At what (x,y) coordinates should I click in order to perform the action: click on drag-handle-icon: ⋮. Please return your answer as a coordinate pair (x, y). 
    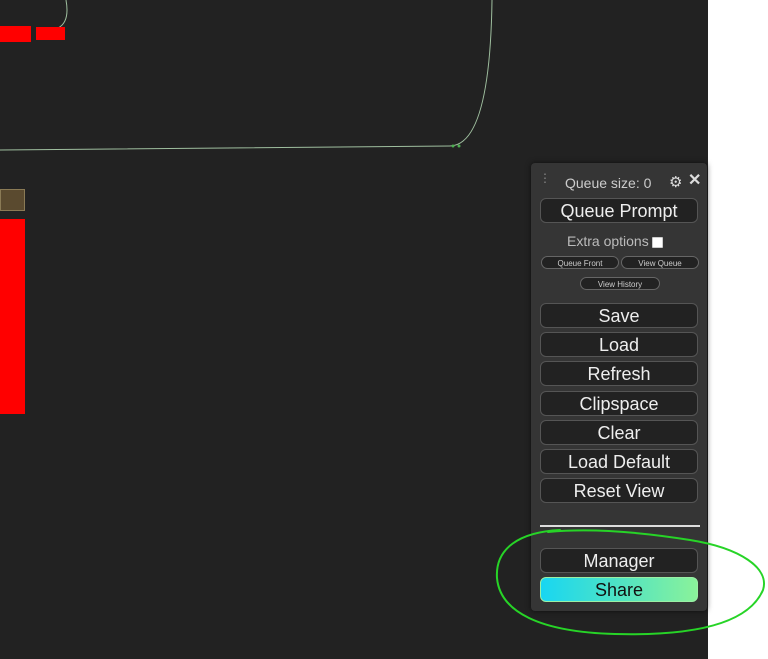
    Looking at the image, I should click on (545, 178).